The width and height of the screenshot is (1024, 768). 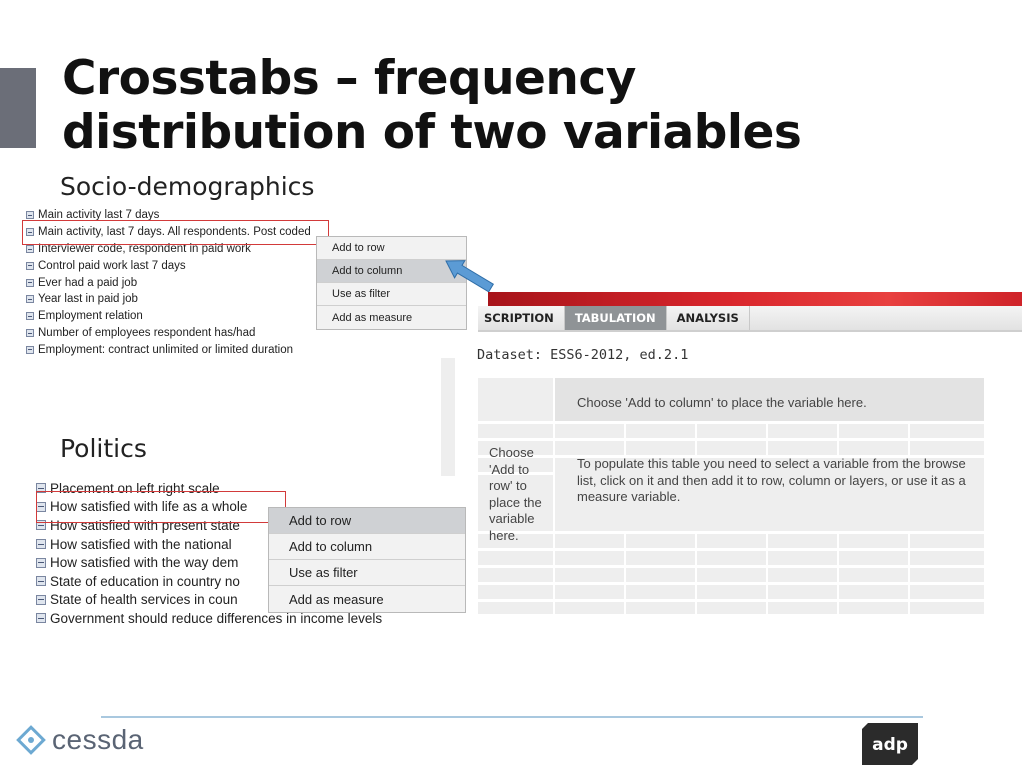 I want to click on politics-heading: Politics, so click(x=103, y=448).